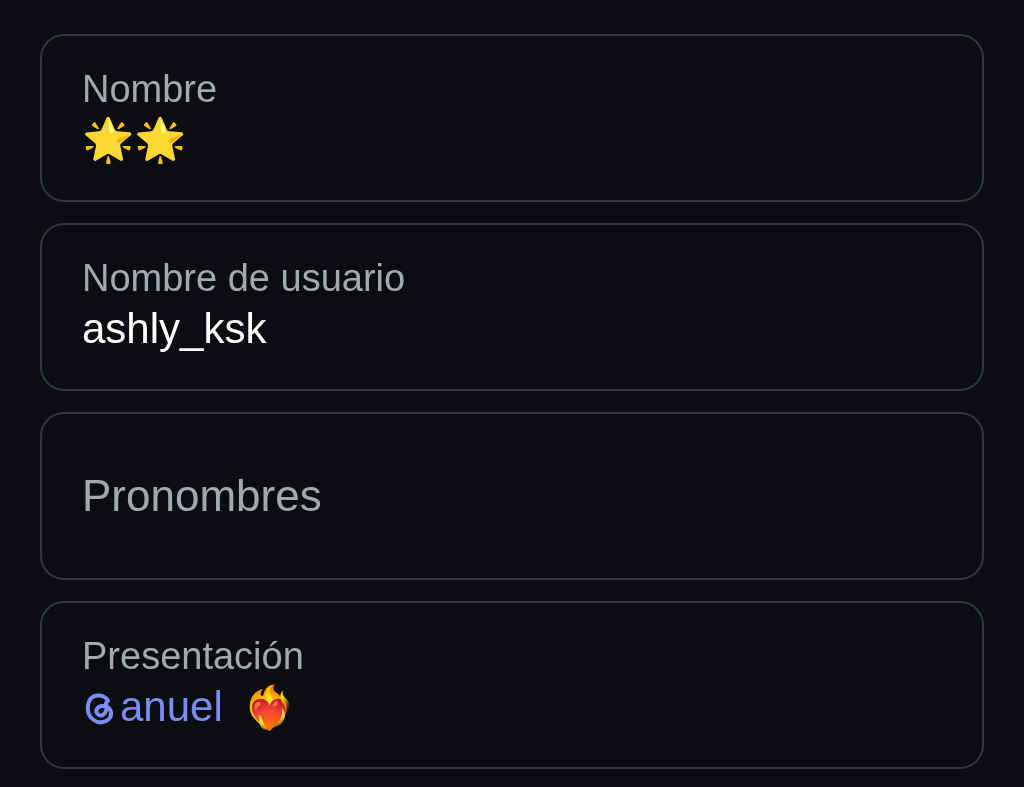  I want to click on field-placeholder: Pronombres, so click(202, 496).